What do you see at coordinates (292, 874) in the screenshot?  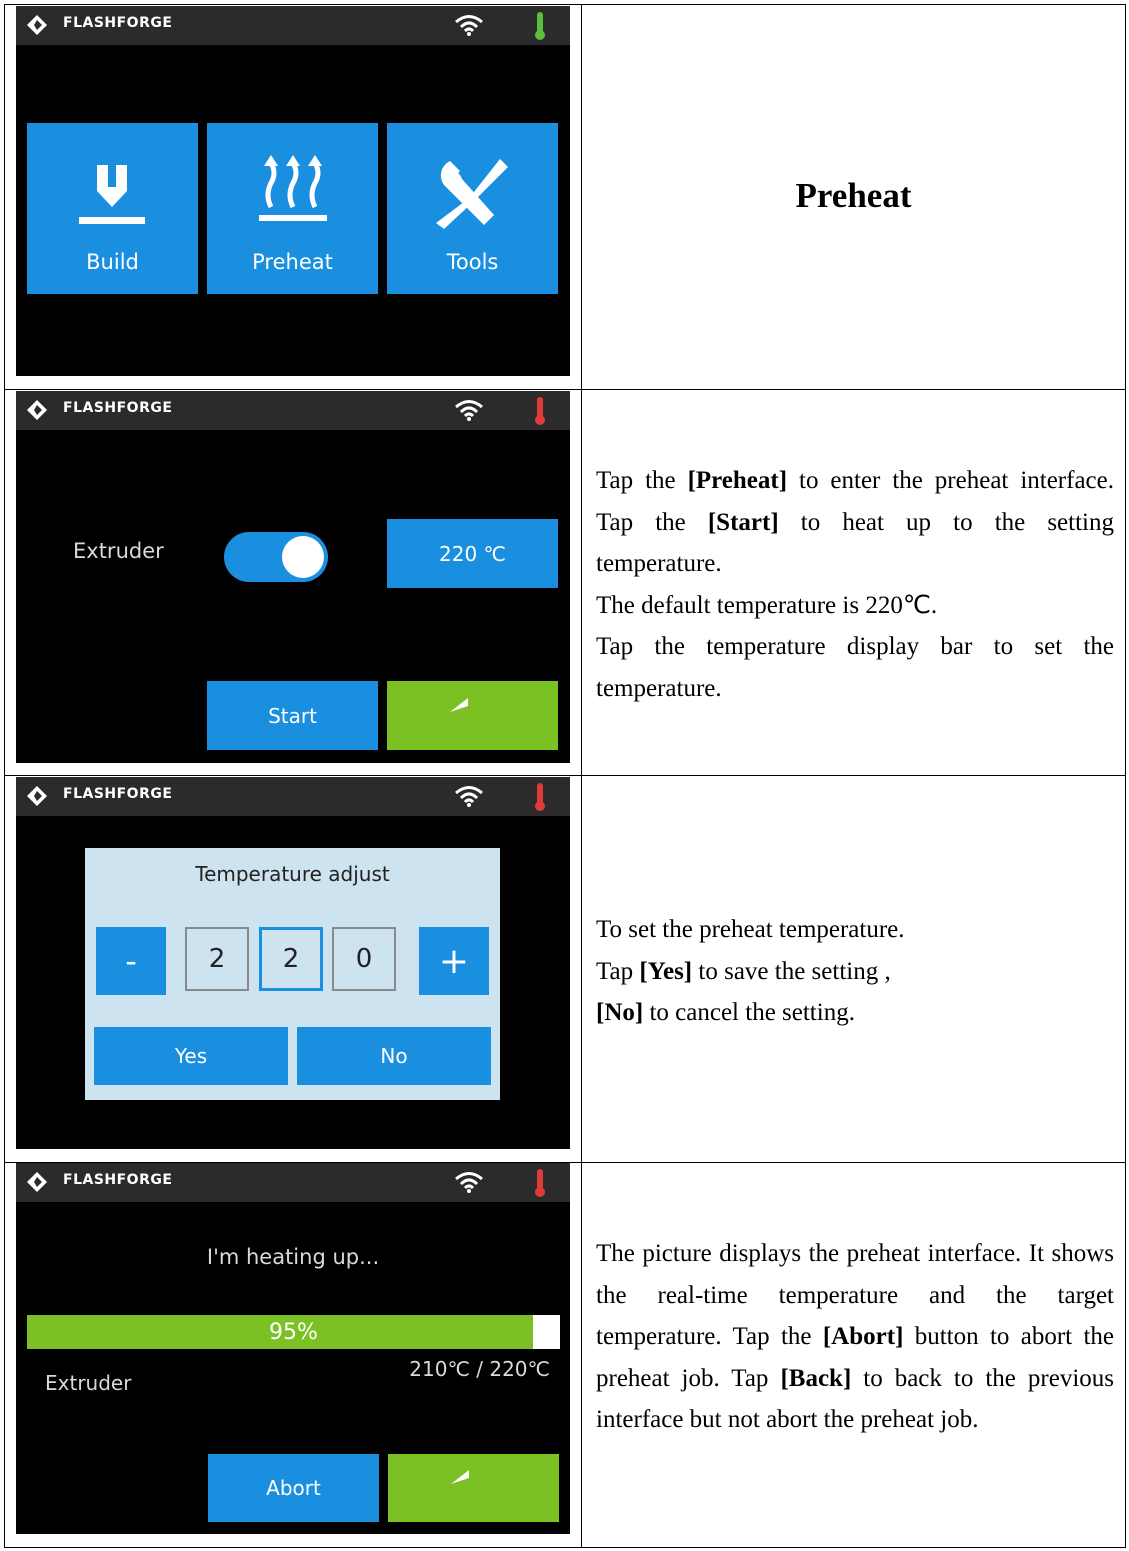 I see `dialog-title: Temperature adjust` at bounding box center [292, 874].